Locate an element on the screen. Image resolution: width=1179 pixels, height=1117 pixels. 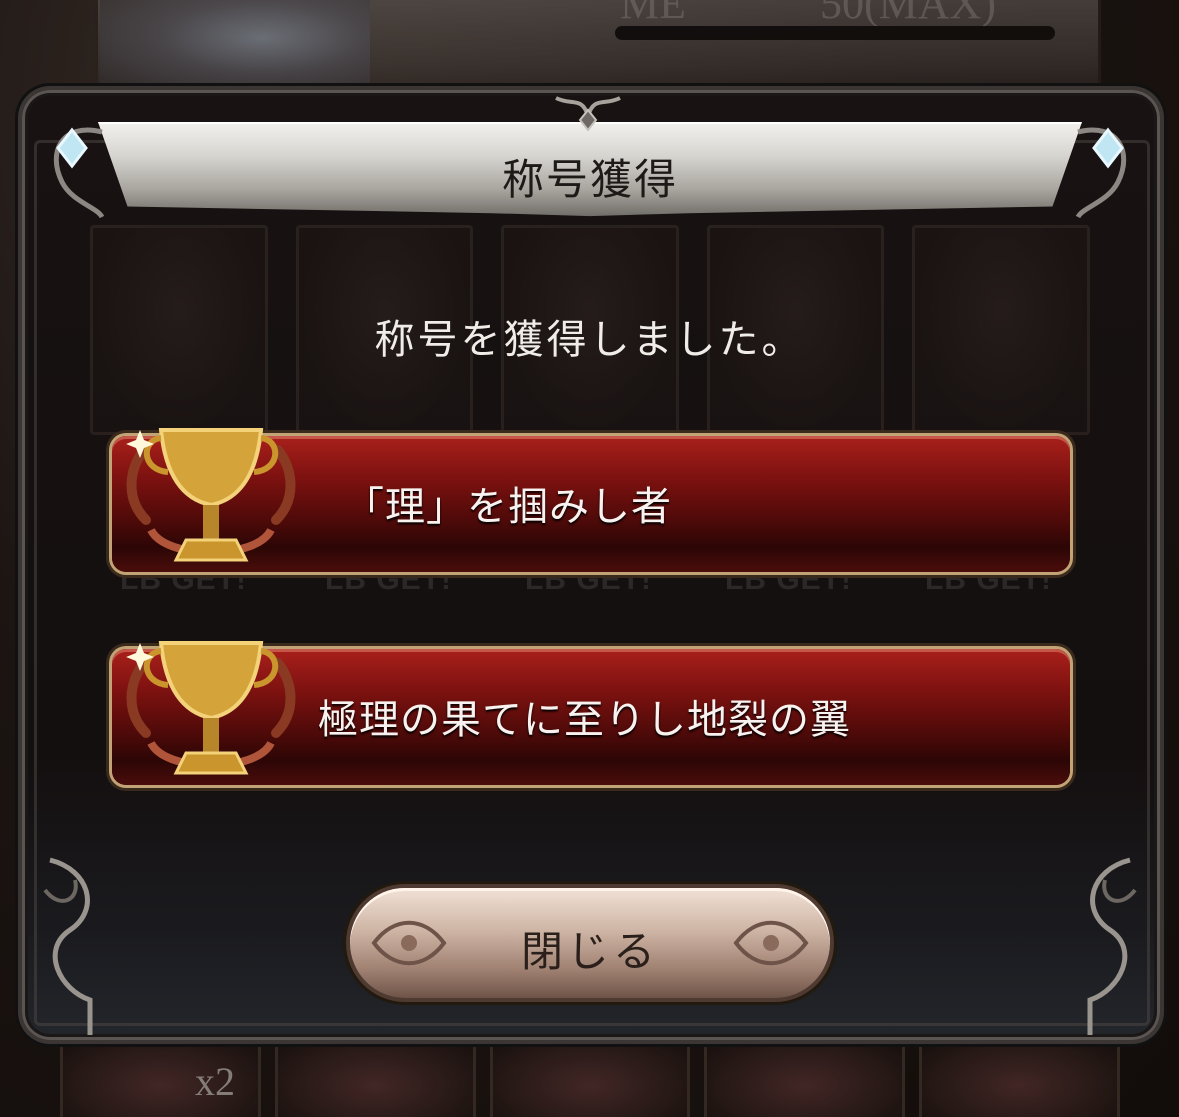
background-level-label: ME is located at coordinates (653, 14).